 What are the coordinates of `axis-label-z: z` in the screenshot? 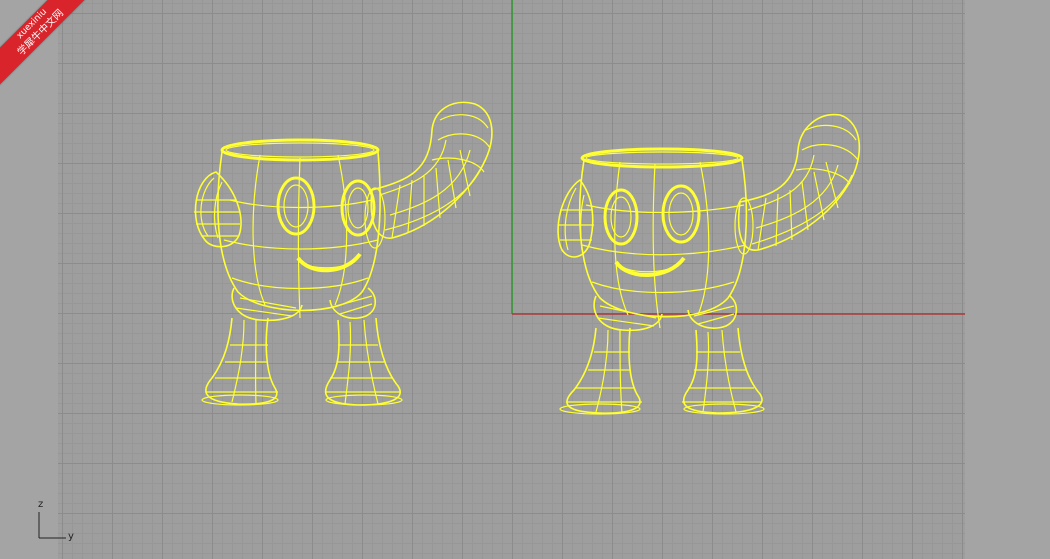 It's located at (41, 504).